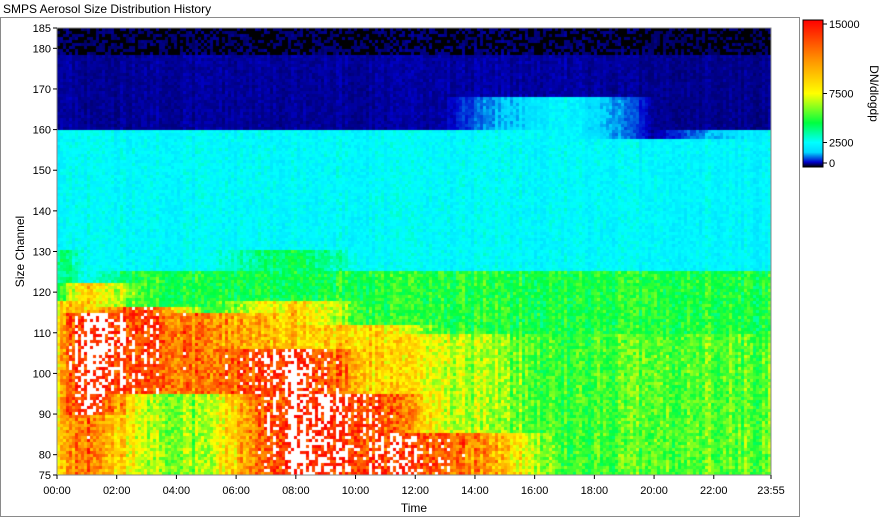  What do you see at coordinates (414, 508) in the screenshot?
I see `x-axis-label: Time` at bounding box center [414, 508].